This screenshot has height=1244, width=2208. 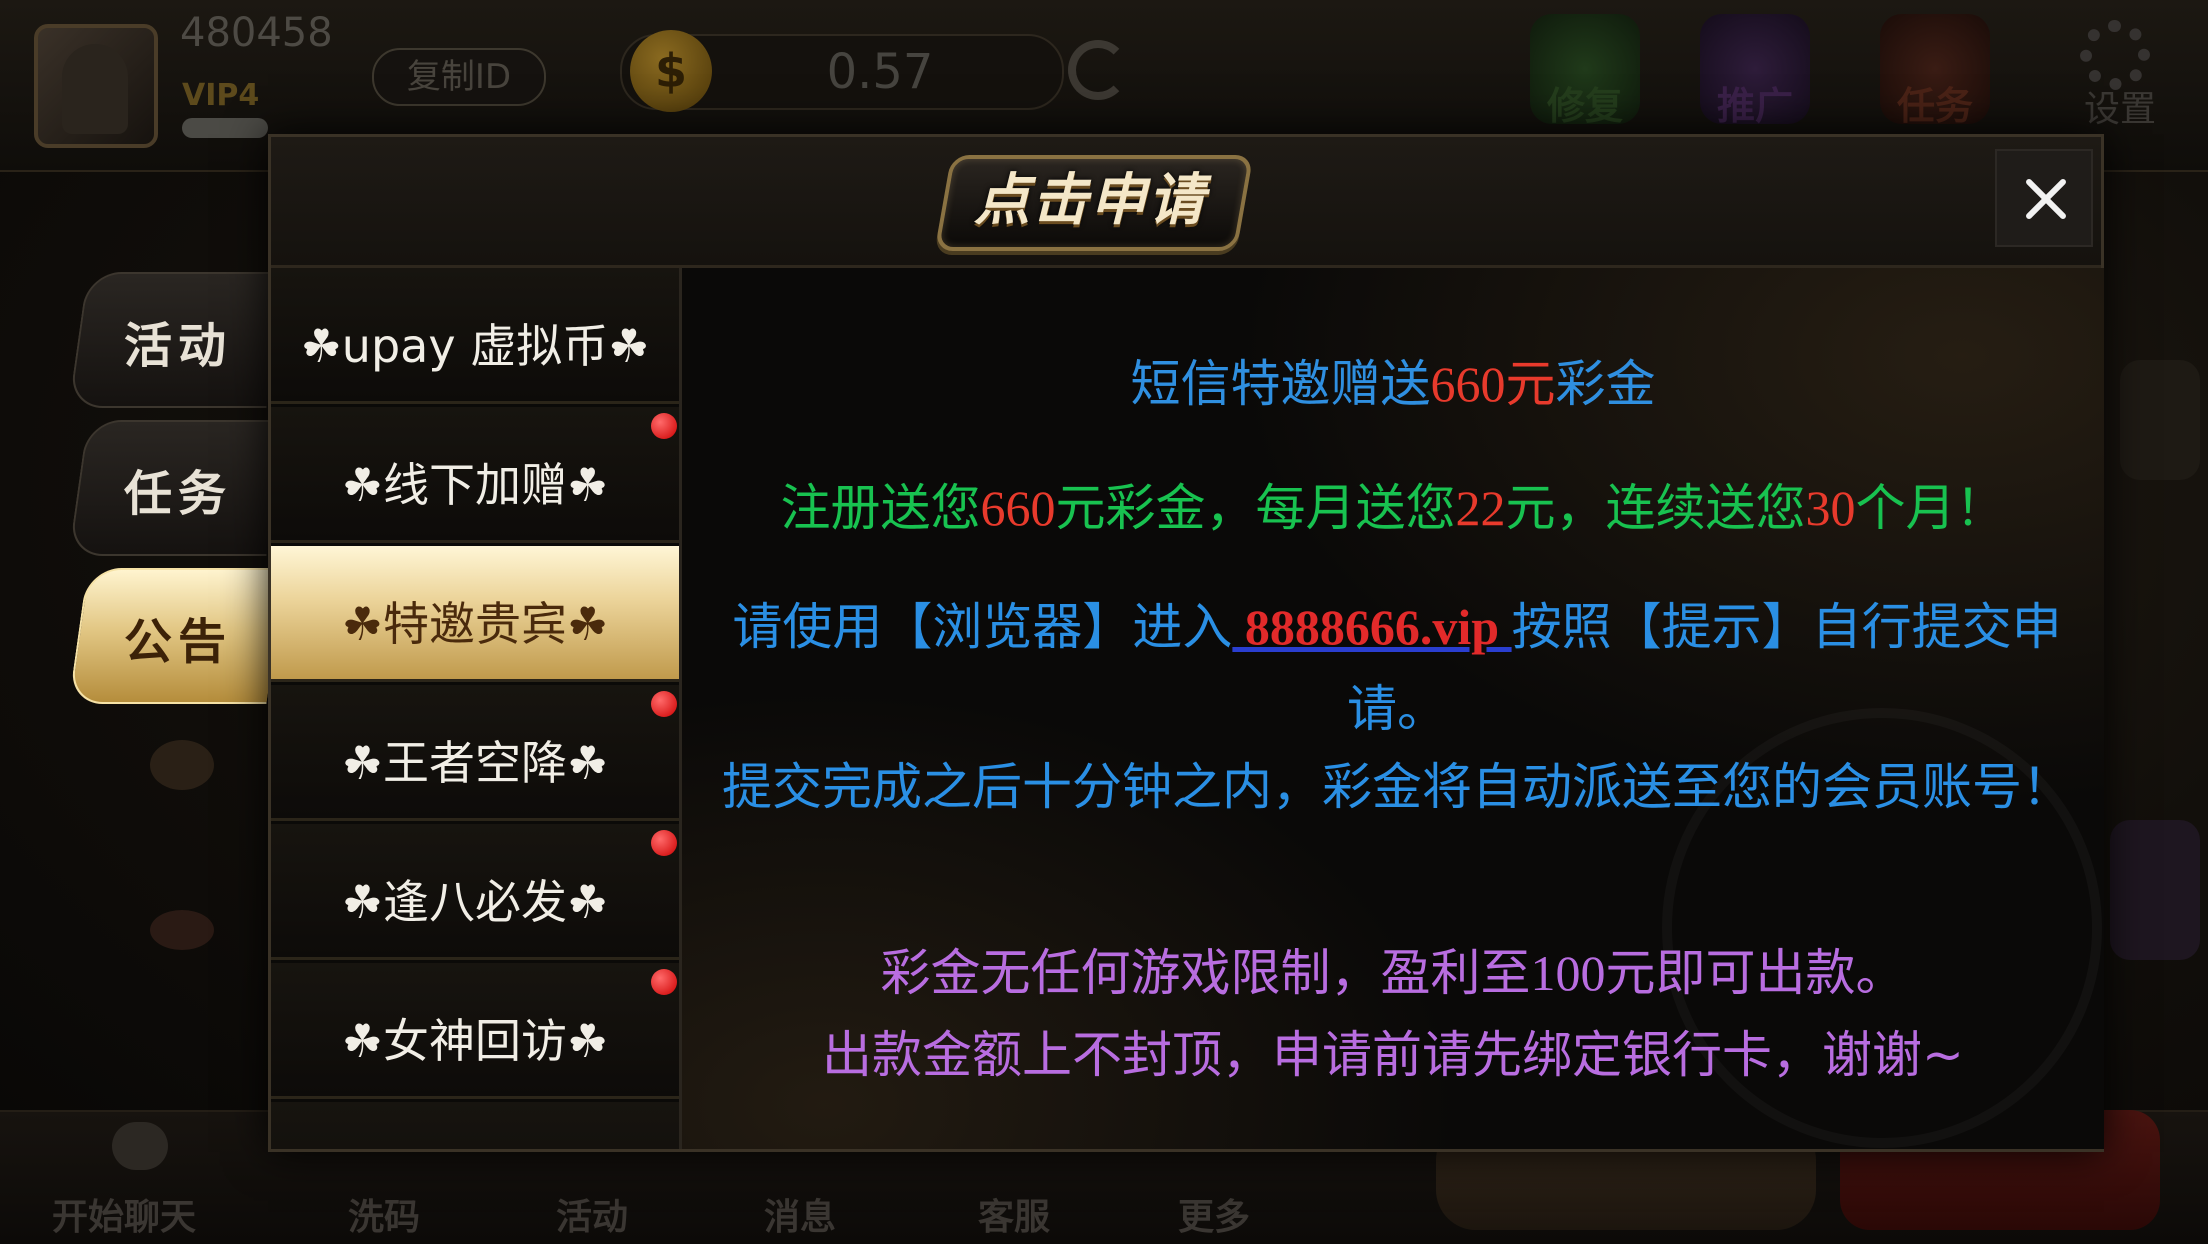 I want to click on list-item-king-drop: ☘王者空降☘, so click(x=475, y=753).